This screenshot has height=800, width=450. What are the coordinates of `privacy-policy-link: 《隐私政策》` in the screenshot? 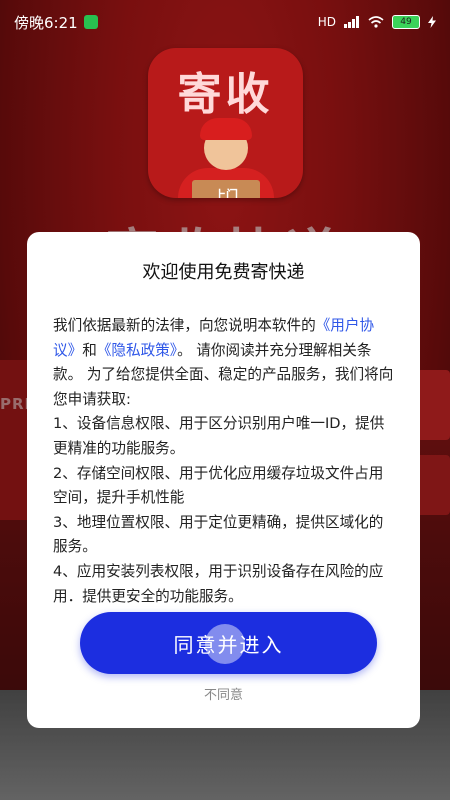 It's located at (137, 350).